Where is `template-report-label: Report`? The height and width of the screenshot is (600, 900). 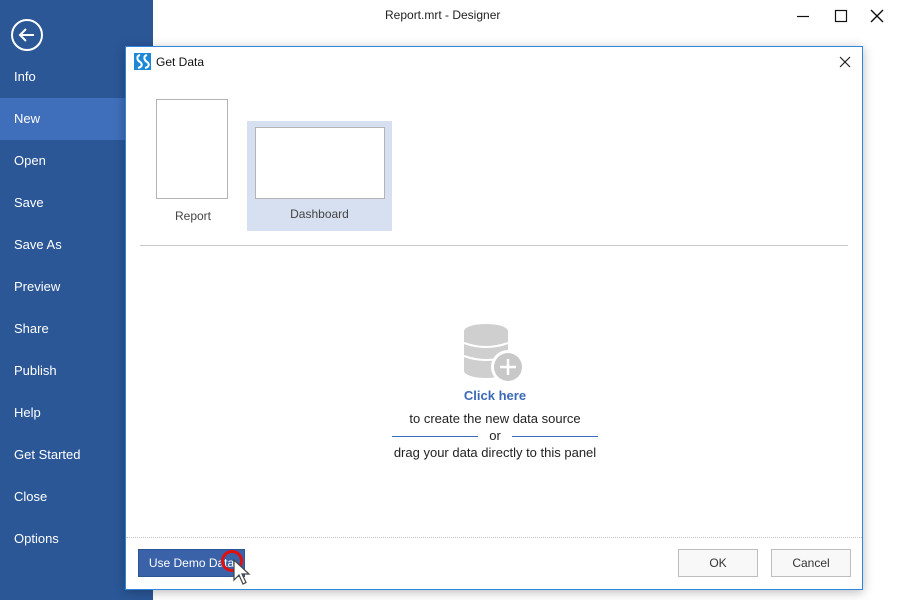 template-report-label: Report is located at coordinates (193, 216).